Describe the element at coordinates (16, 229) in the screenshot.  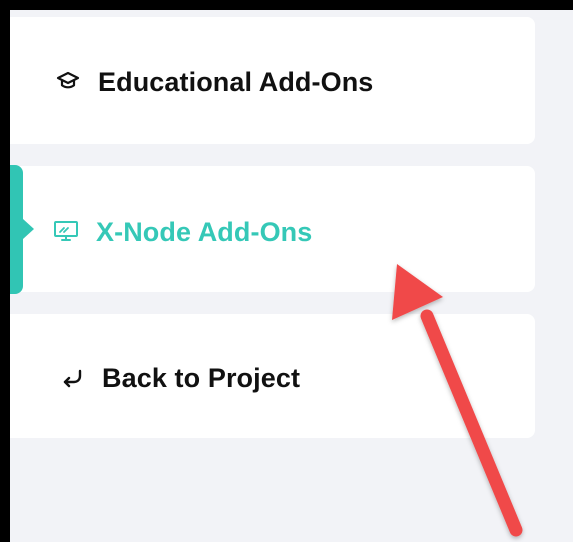
I see `active-indicator` at that location.